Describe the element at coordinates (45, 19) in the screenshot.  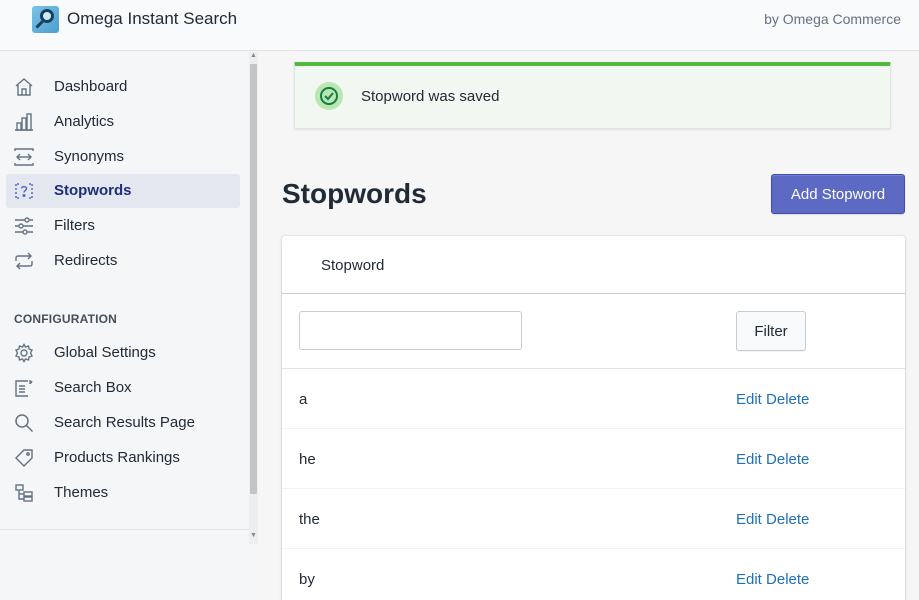
I see `magnifier-logo-icon` at that location.